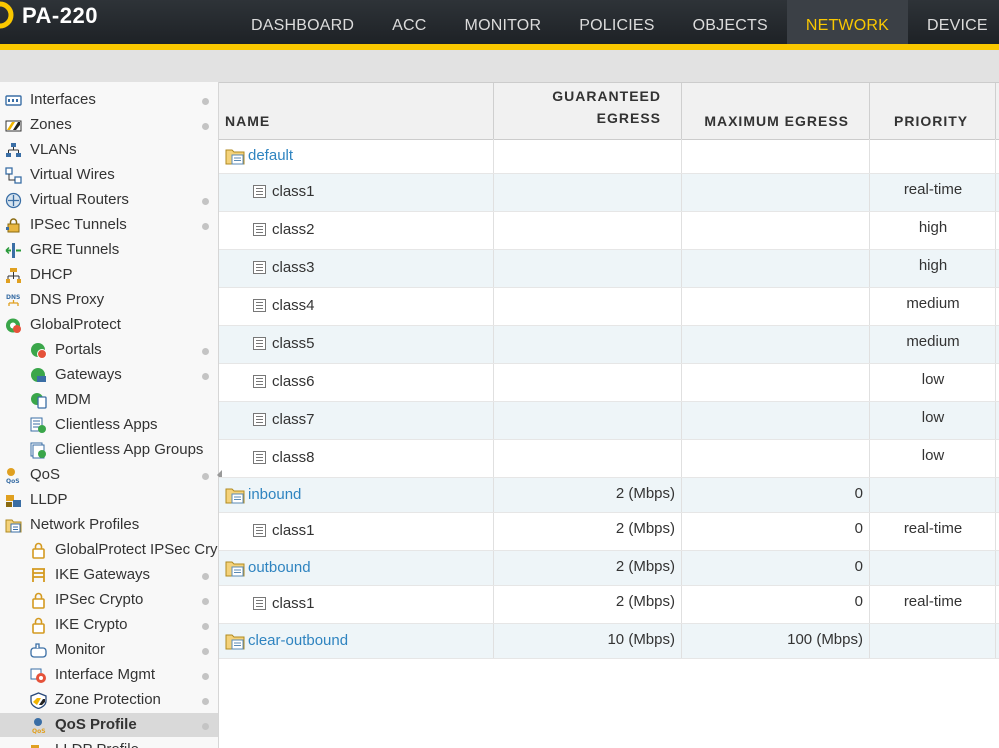  What do you see at coordinates (279, 567) in the screenshot?
I see `profile-name-link: outbound` at bounding box center [279, 567].